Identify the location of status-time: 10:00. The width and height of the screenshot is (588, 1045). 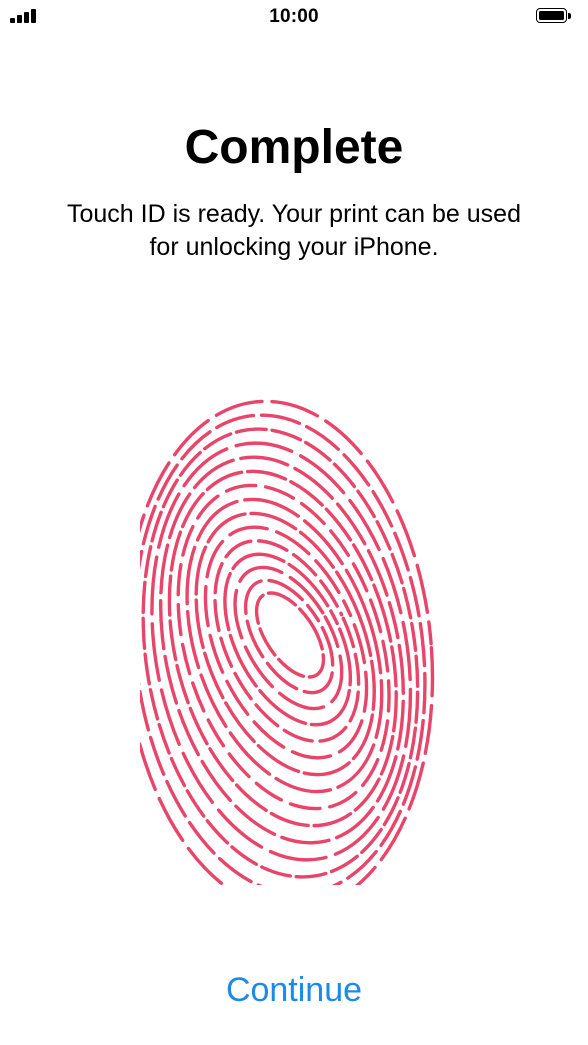
(294, 16).